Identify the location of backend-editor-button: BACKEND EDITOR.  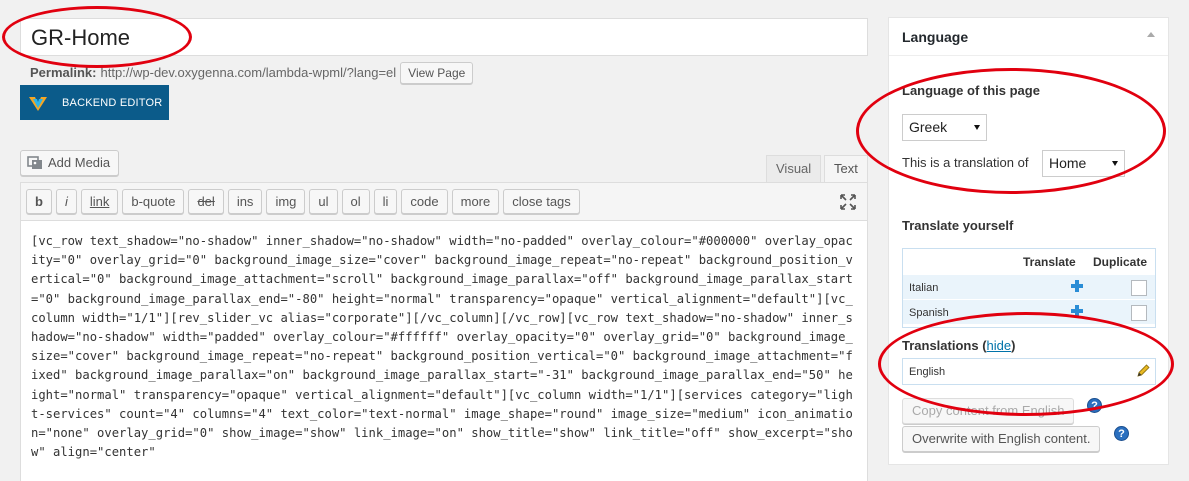
(94, 102).